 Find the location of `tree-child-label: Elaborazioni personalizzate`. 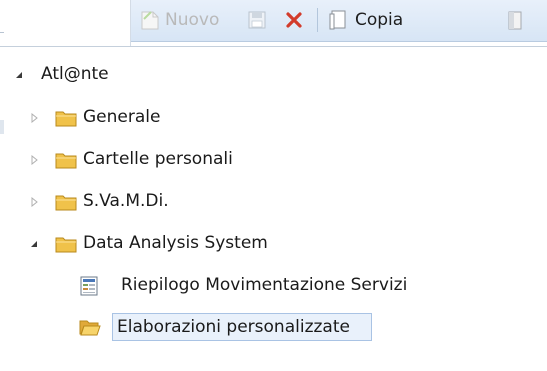

tree-child-label: Elaborazioni personalizzate is located at coordinates (233, 327).